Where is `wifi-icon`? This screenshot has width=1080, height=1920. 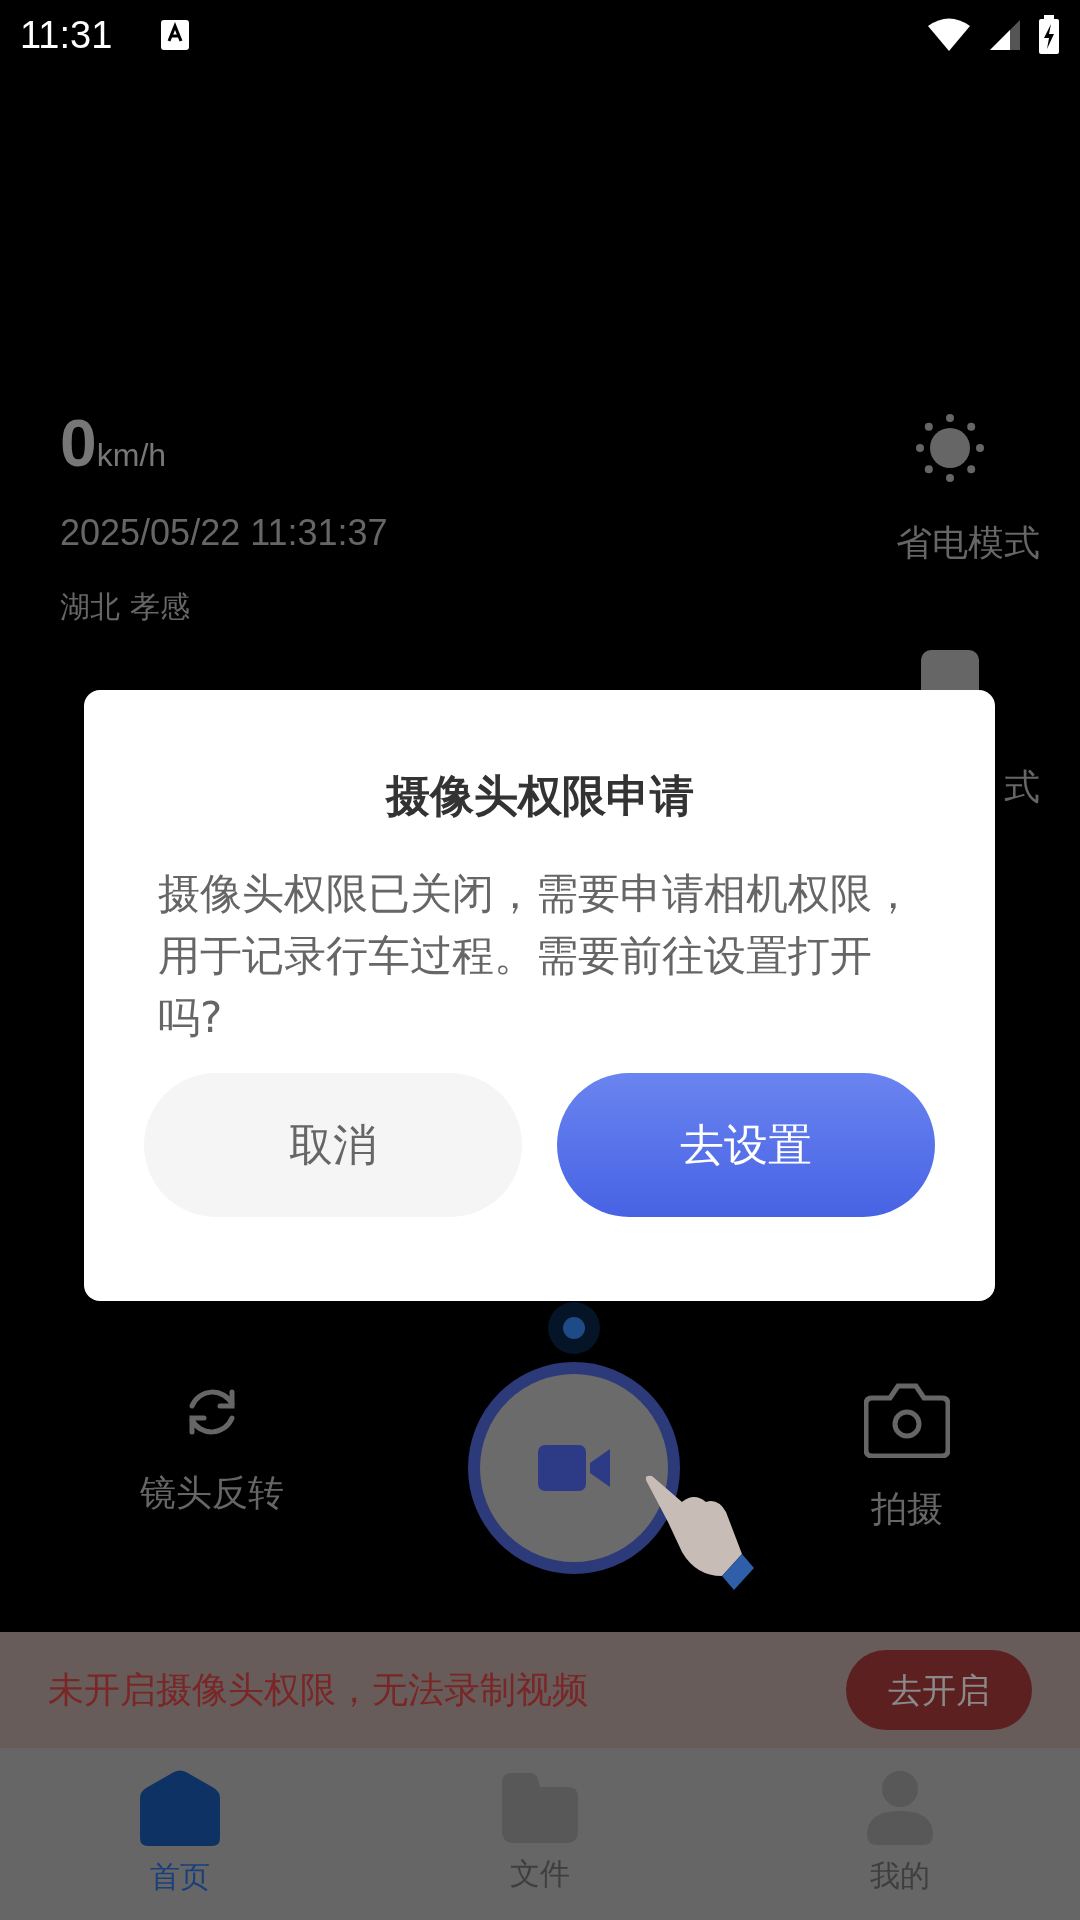
wifi-icon is located at coordinates (949, 35).